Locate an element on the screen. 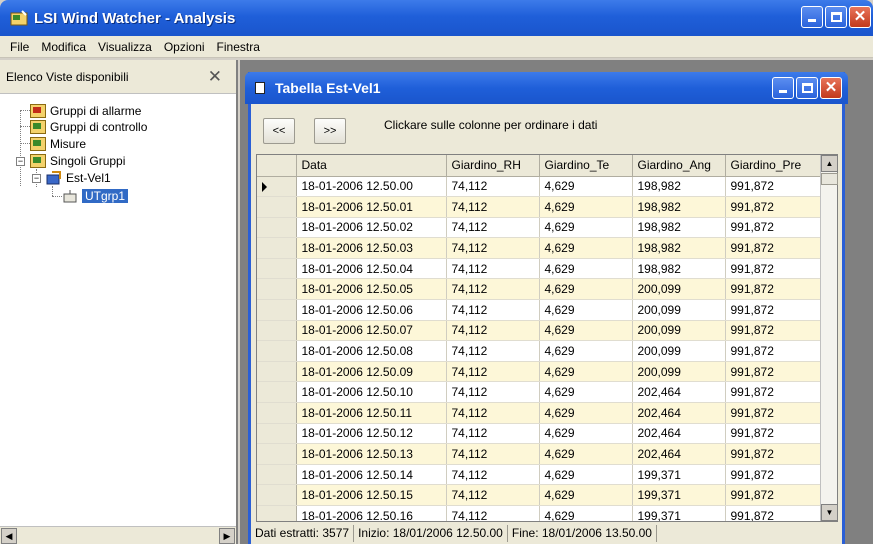 Image resolution: width=873 pixels, height=544 pixels. menu-file: File is located at coordinates (19, 47).